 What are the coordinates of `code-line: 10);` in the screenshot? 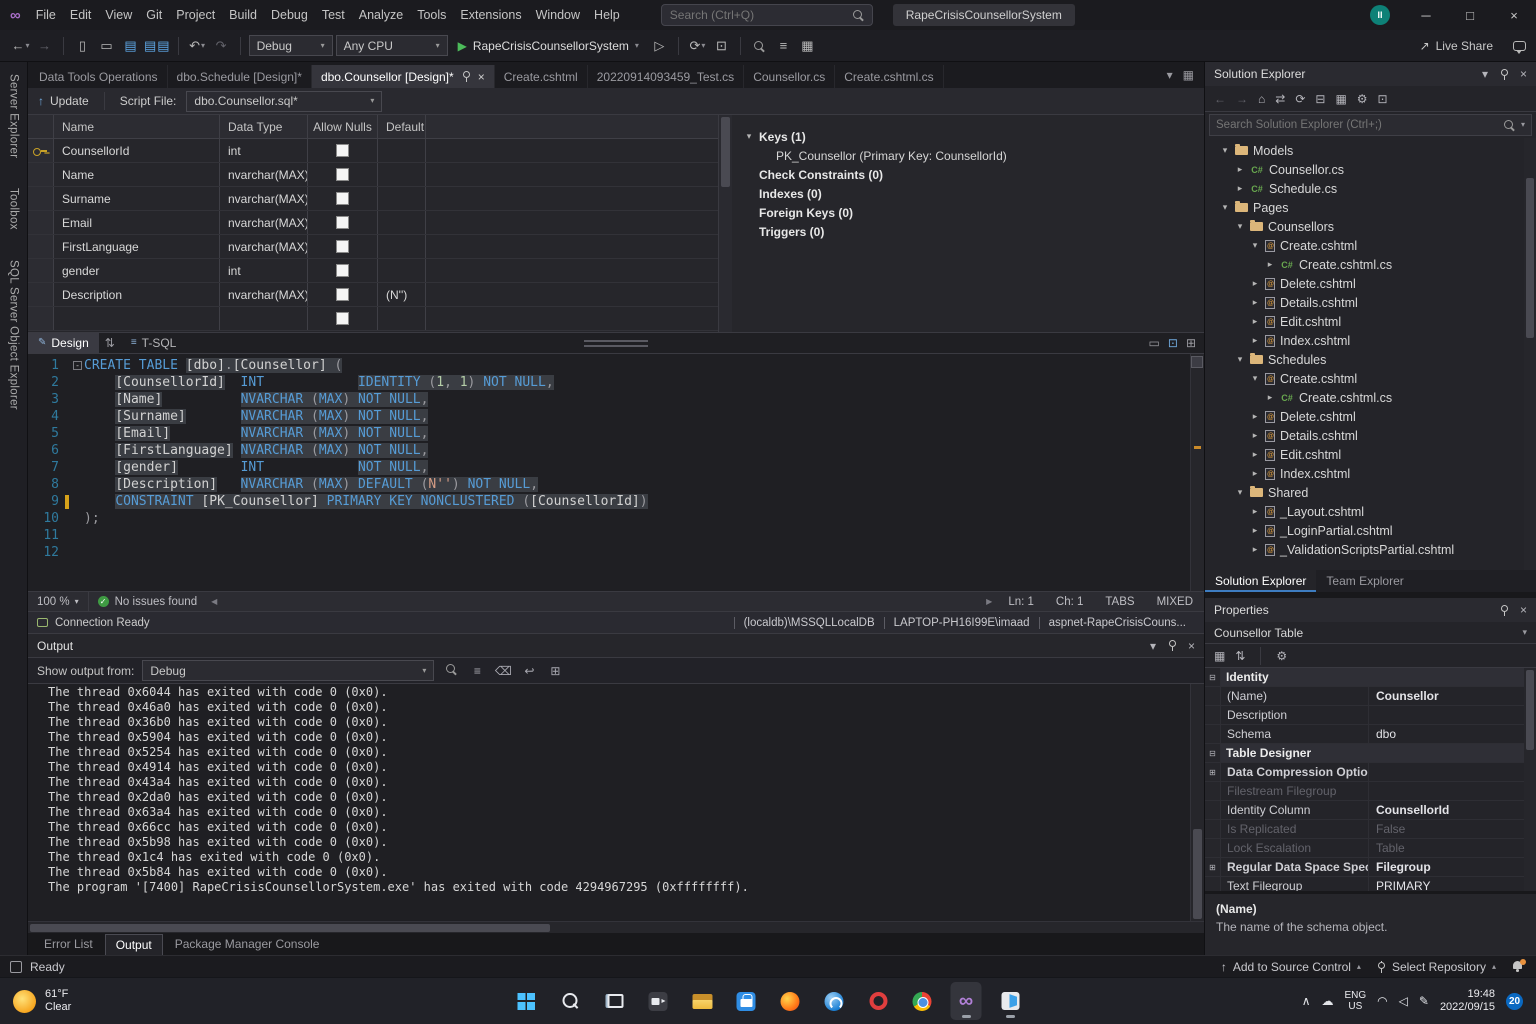 It's located at (616, 518).